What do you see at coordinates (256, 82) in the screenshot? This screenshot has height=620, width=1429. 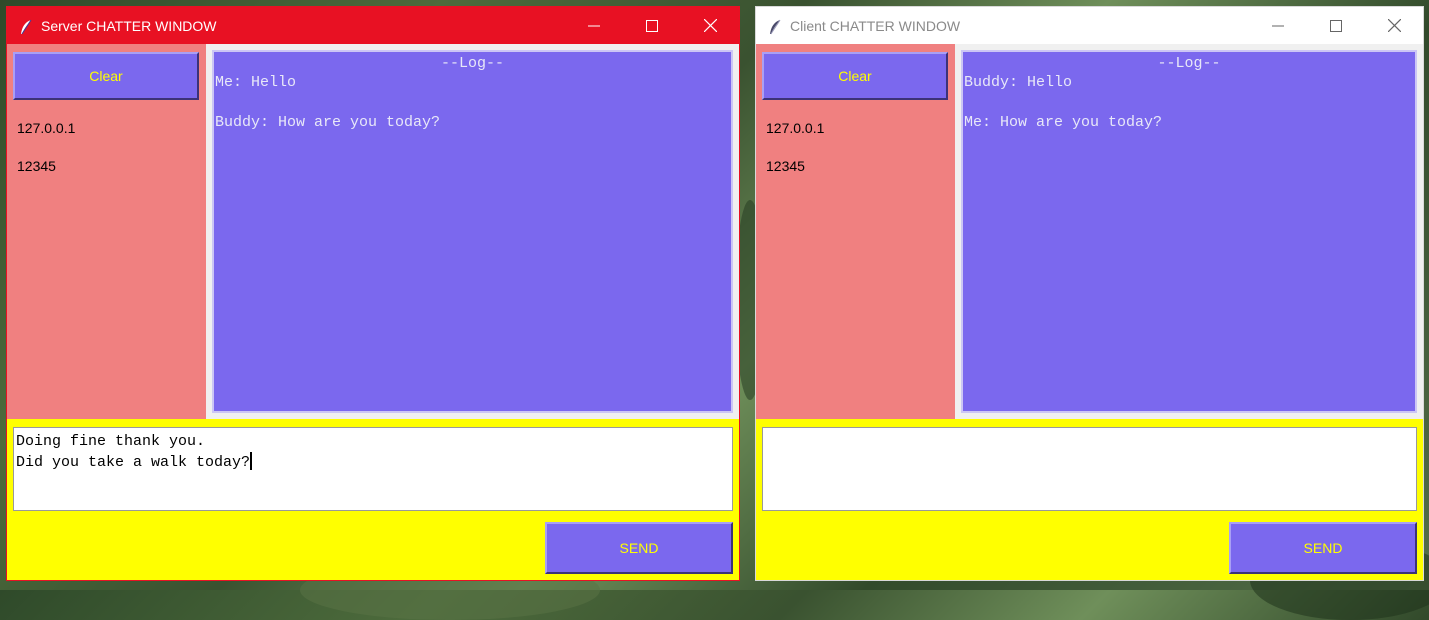 I see `log-line: Me: Hello` at bounding box center [256, 82].